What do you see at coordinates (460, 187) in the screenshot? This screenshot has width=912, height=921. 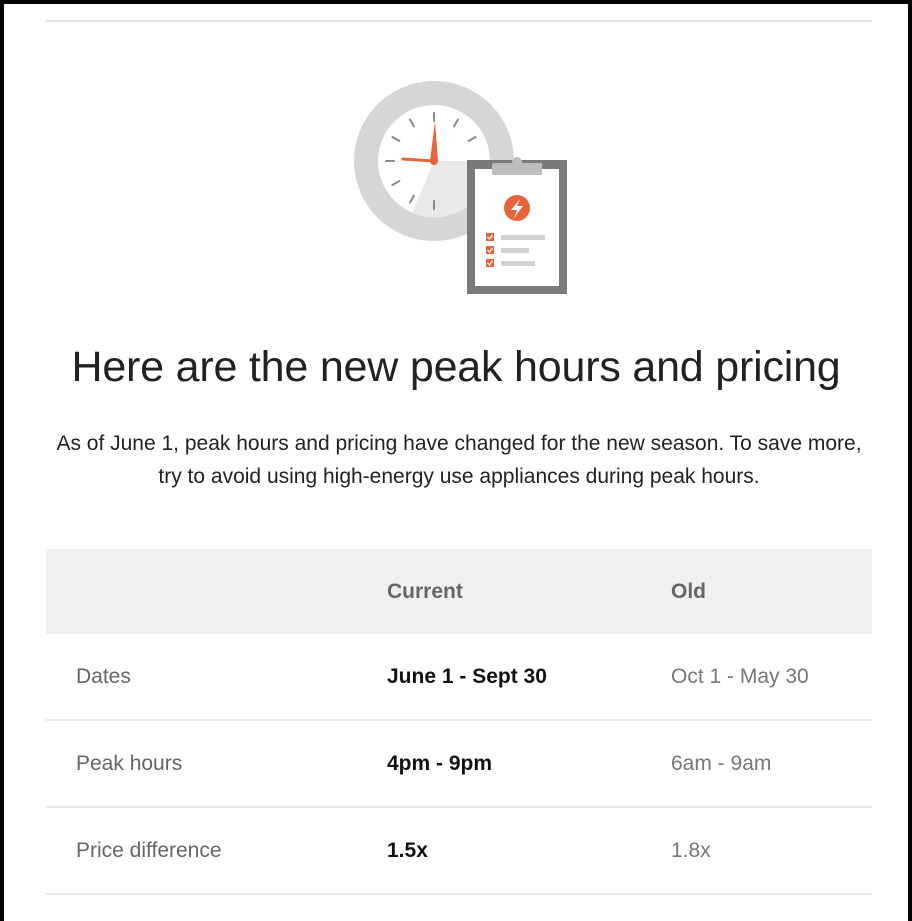 I see `peak-hours-illustration` at bounding box center [460, 187].